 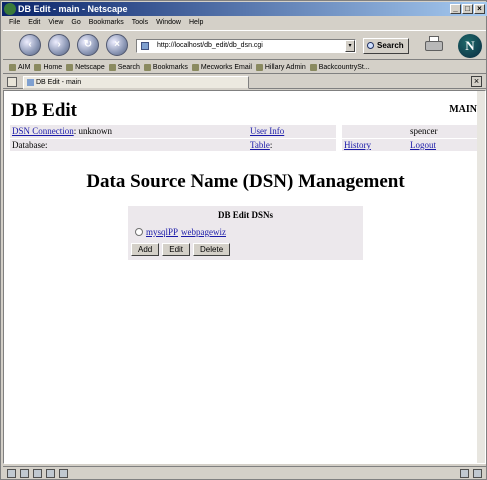 I want to click on window-title: DB Edit - main - Netscape, so click(x=73, y=9).